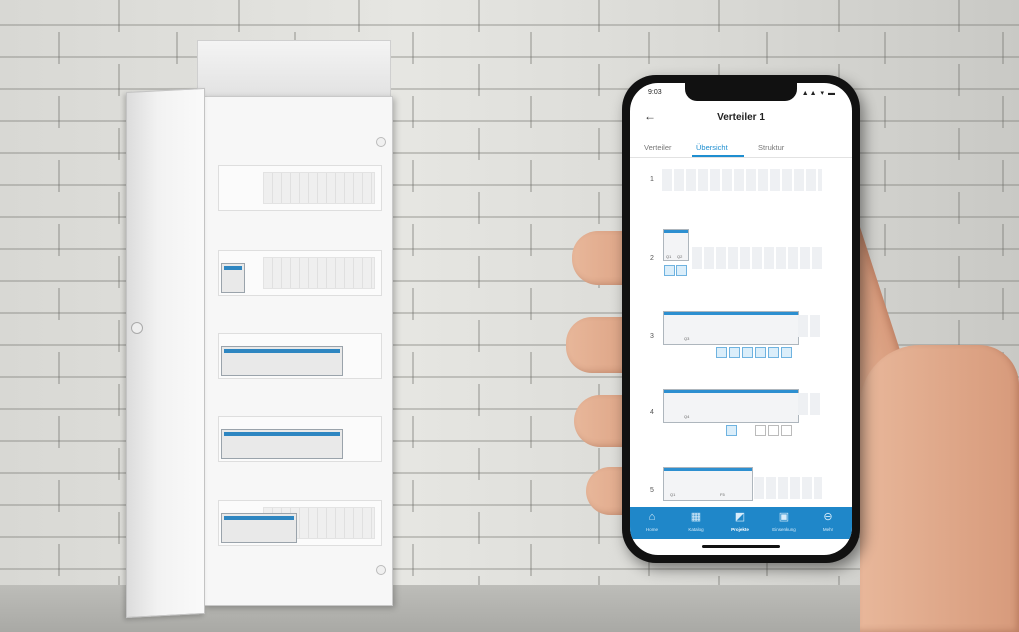  What do you see at coordinates (676, 245) in the screenshot?
I see `device-row-2: Q1 Q2` at bounding box center [676, 245].